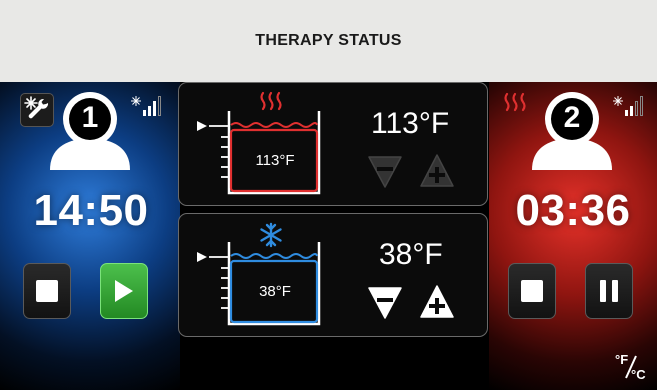 The width and height of the screenshot is (657, 390). I want to click on page-title: THERAPY STATUS, so click(328, 40).